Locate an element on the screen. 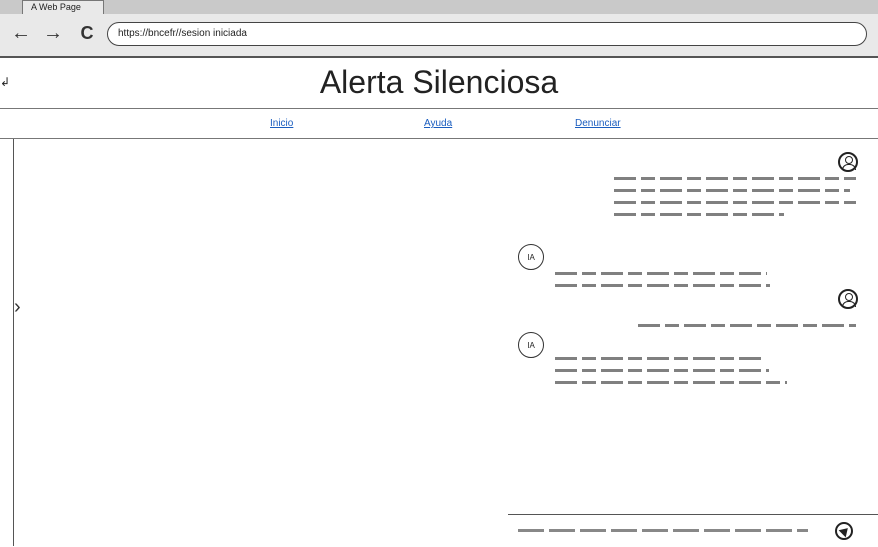  nav-link-ayuda: Ayuda is located at coordinates (438, 123).